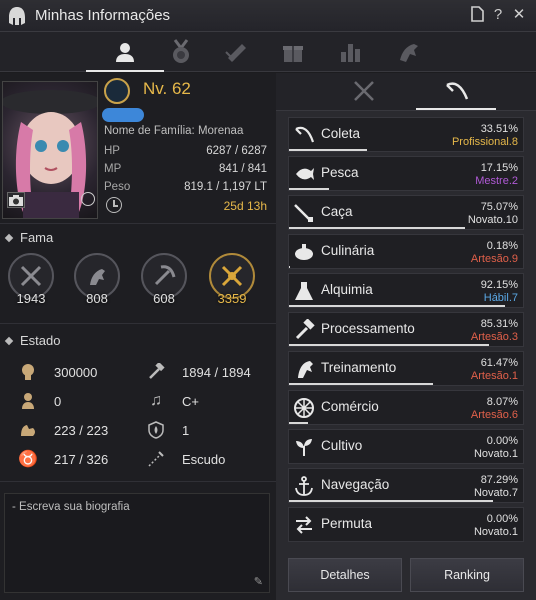 The image size is (536, 600). What do you see at coordinates (113, 169) in the screenshot?
I see `stat-label: MP` at bounding box center [113, 169].